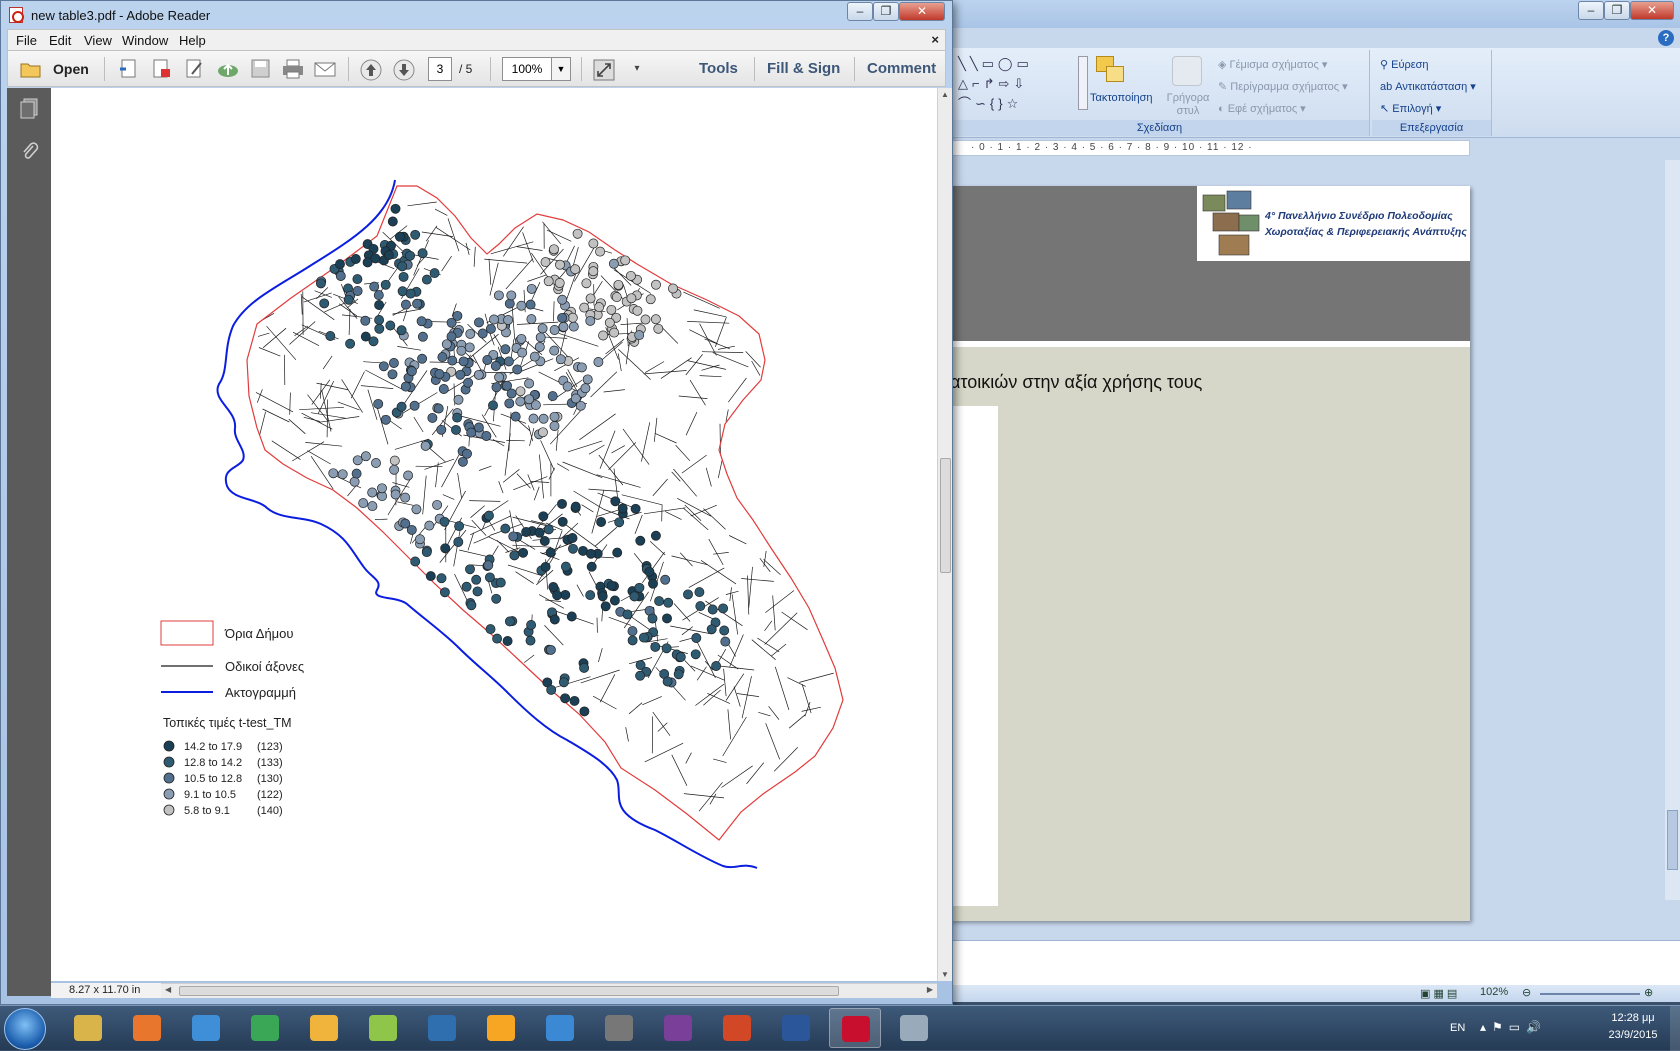 The height and width of the screenshot is (1051, 1680). I want to click on fit-page-icon, so click(604, 69).